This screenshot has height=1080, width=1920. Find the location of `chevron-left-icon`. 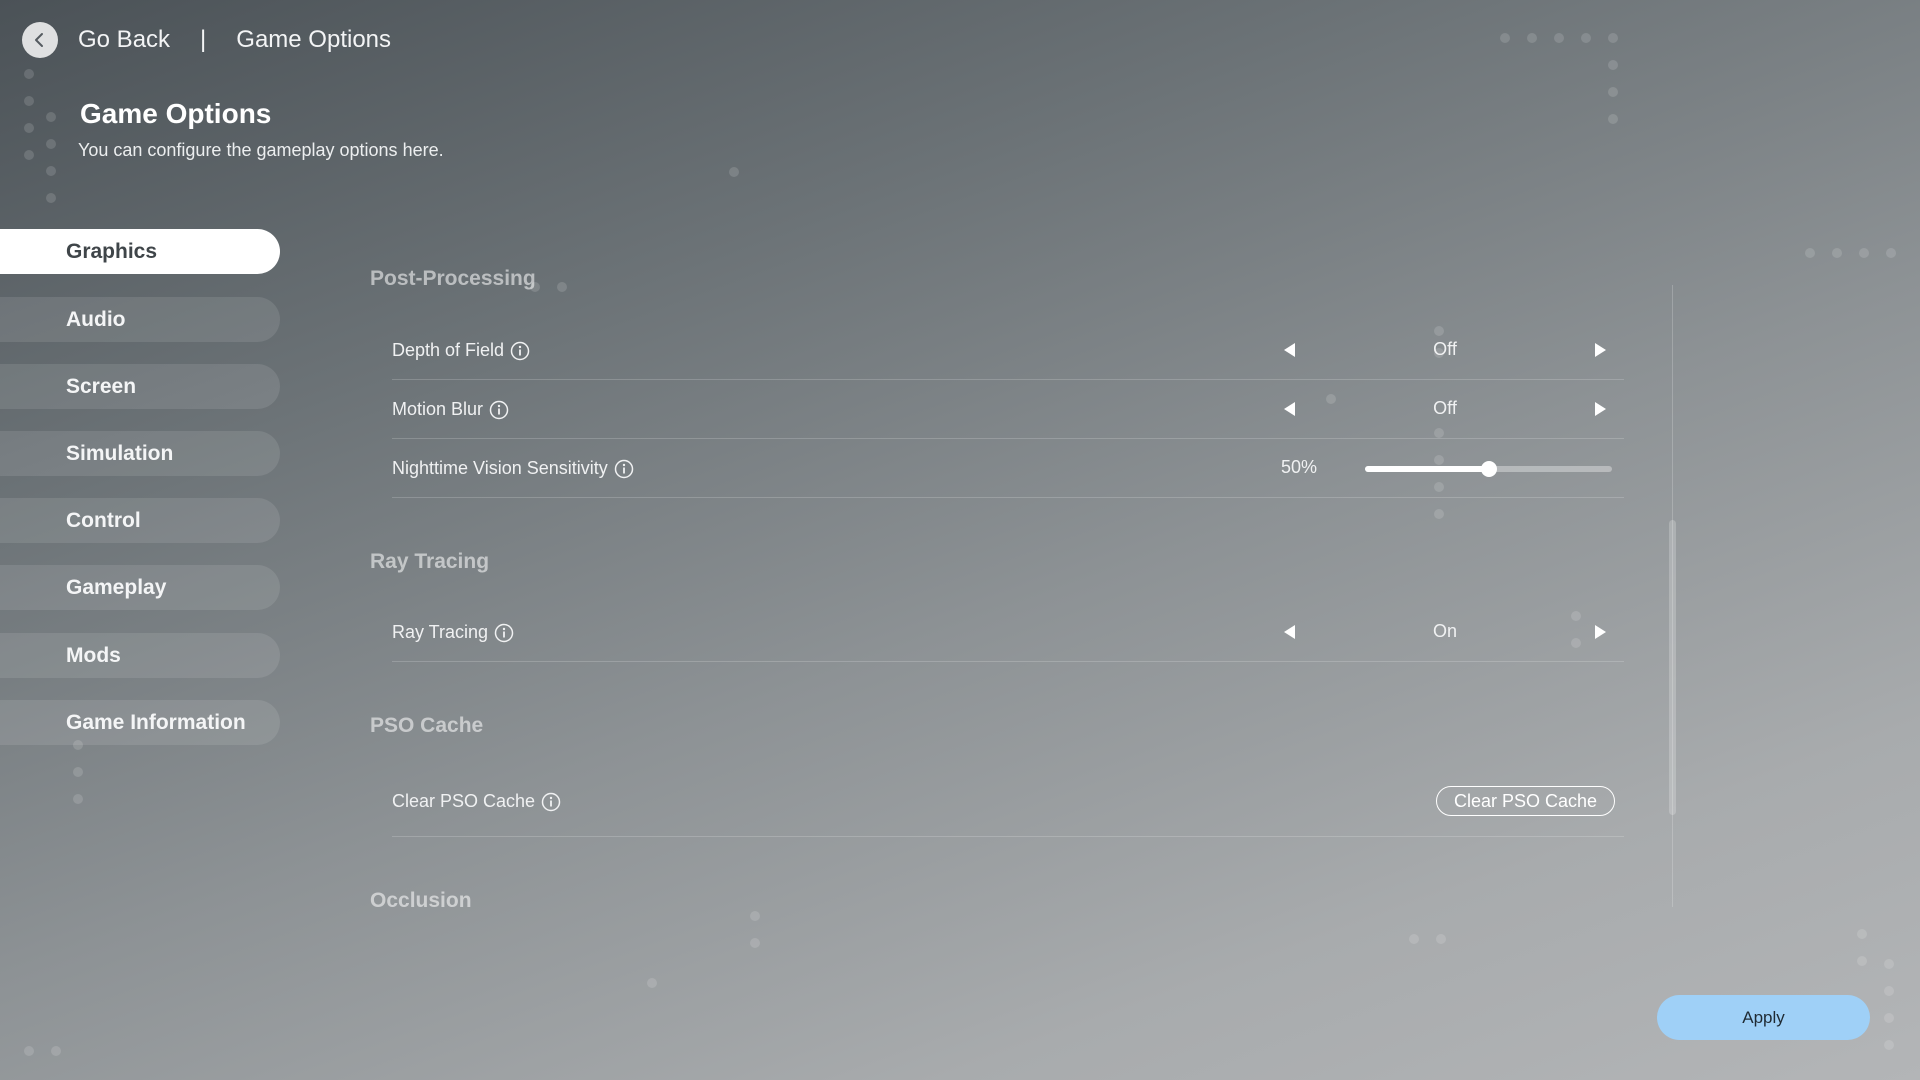

chevron-left-icon is located at coordinates (40, 40).